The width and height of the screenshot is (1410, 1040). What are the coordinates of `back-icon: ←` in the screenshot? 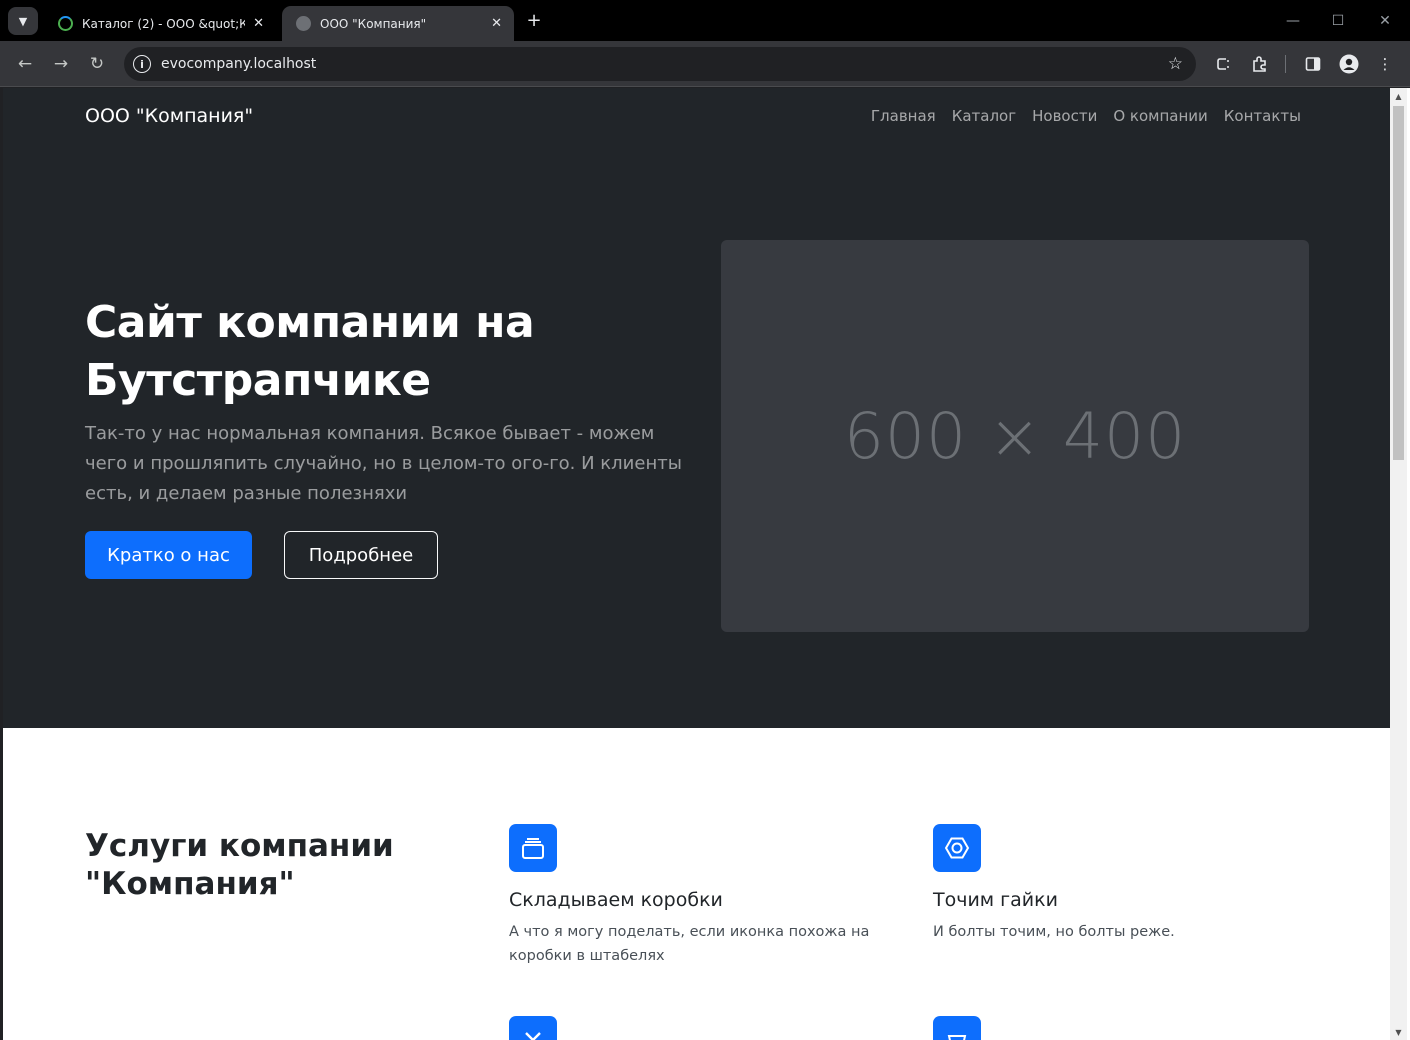 It's located at (25, 64).